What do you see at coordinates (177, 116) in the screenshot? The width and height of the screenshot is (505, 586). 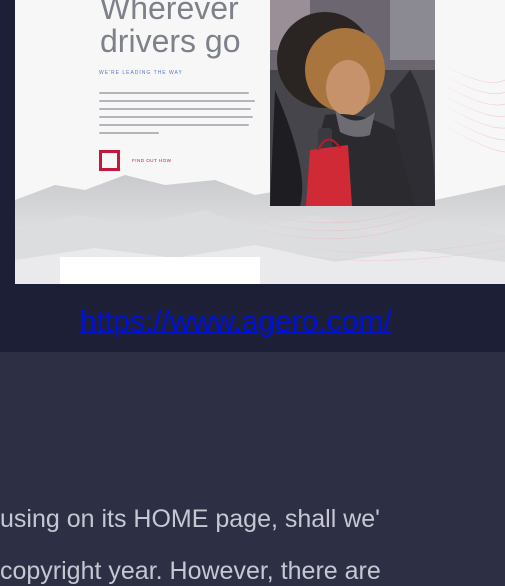 I see `preview-body-text` at bounding box center [177, 116].